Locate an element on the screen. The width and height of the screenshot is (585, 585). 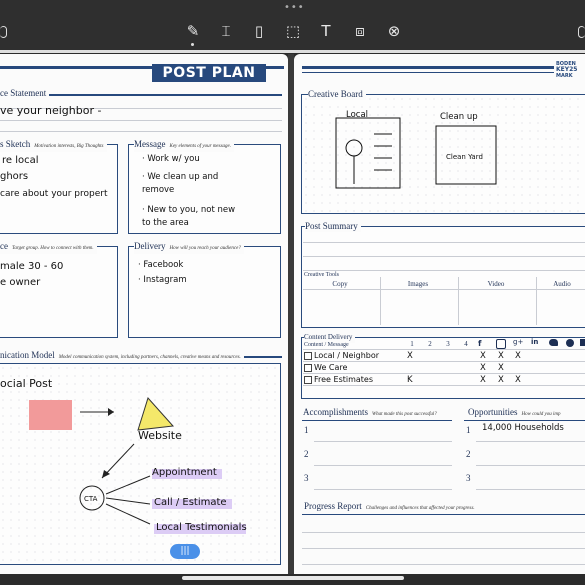
message-ink-5: to the area is located at coordinates (165, 223).